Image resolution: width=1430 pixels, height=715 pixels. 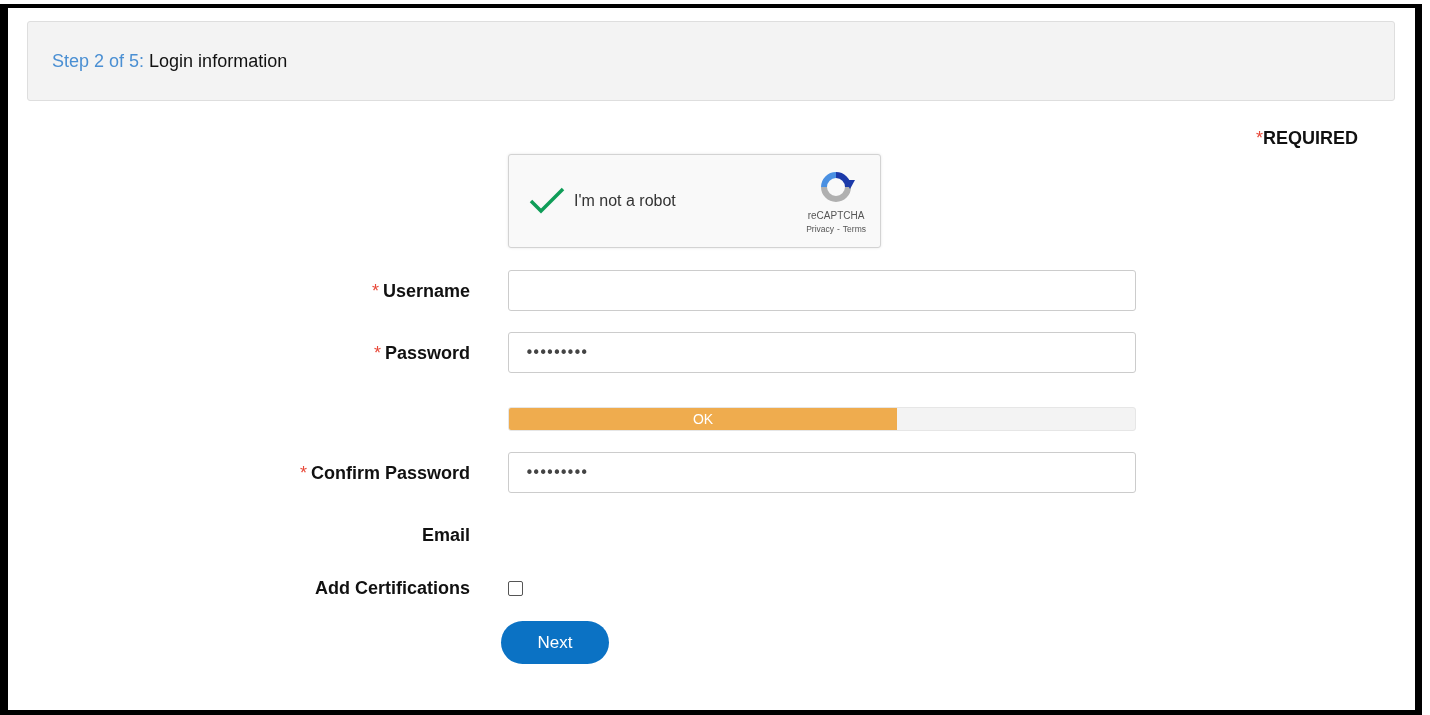 I want to click on privacy-link: Privacy, so click(x=820, y=229).